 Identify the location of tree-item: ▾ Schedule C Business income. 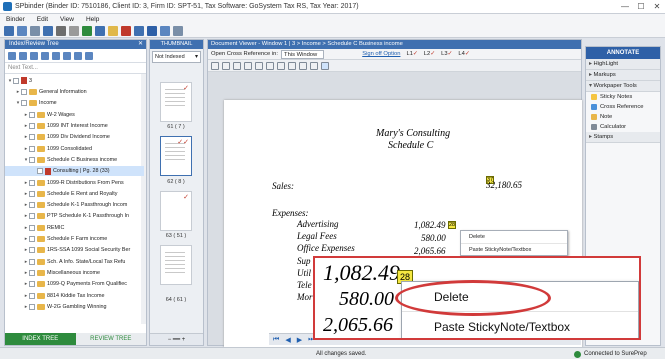
(74, 160).